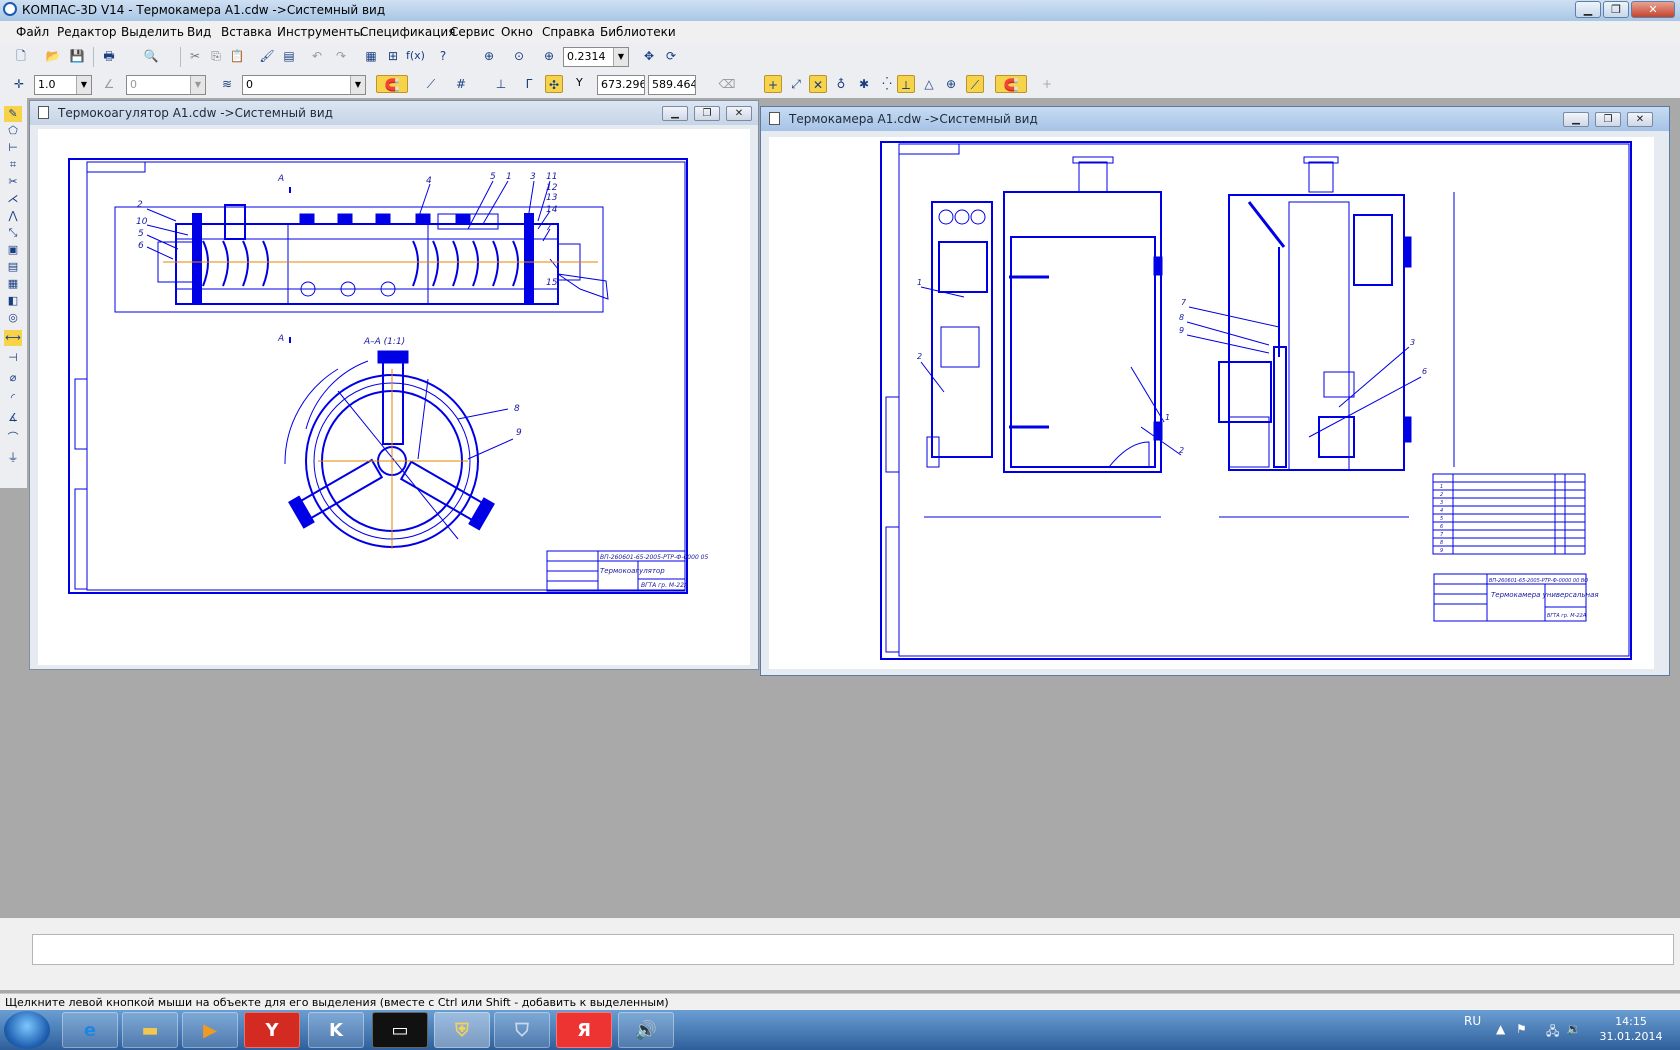 The image size is (1680, 1050). Describe the element at coordinates (210, 1030) in the screenshot. I see `media-player-icon: ▶` at that location.